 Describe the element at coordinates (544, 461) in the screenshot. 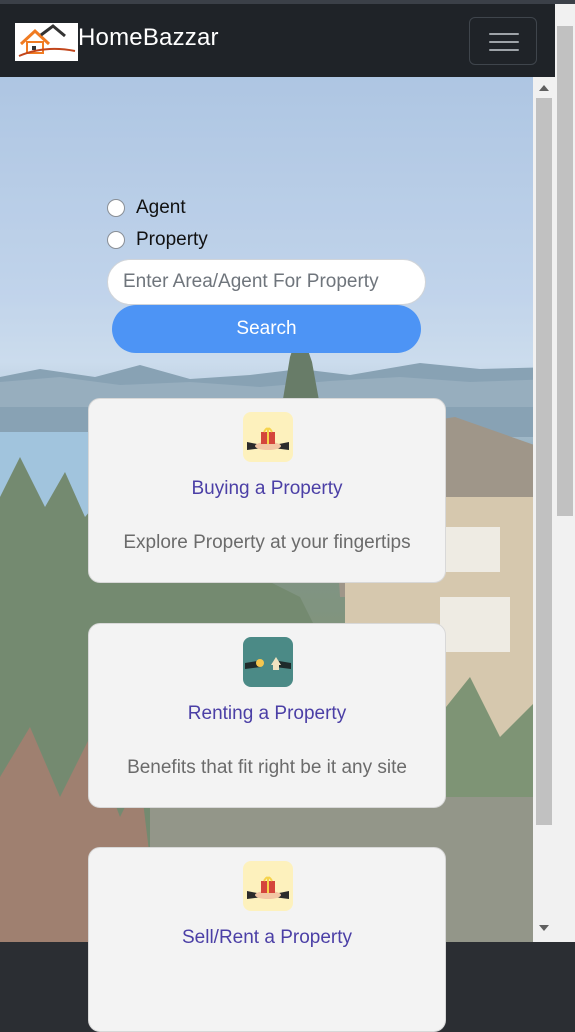

I see `scroll-thumb` at that location.